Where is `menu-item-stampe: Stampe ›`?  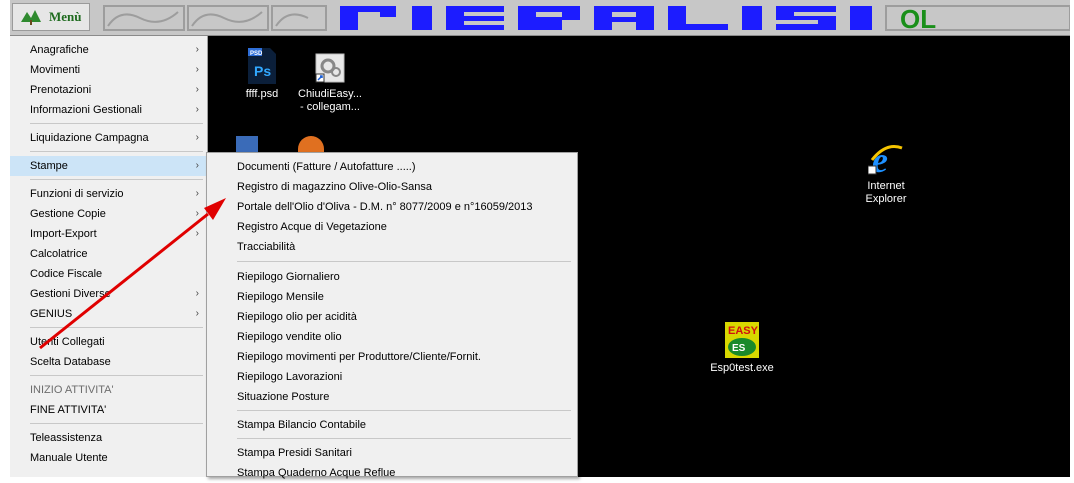 menu-item-stampe: Stampe › is located at coordinates (108, 166).